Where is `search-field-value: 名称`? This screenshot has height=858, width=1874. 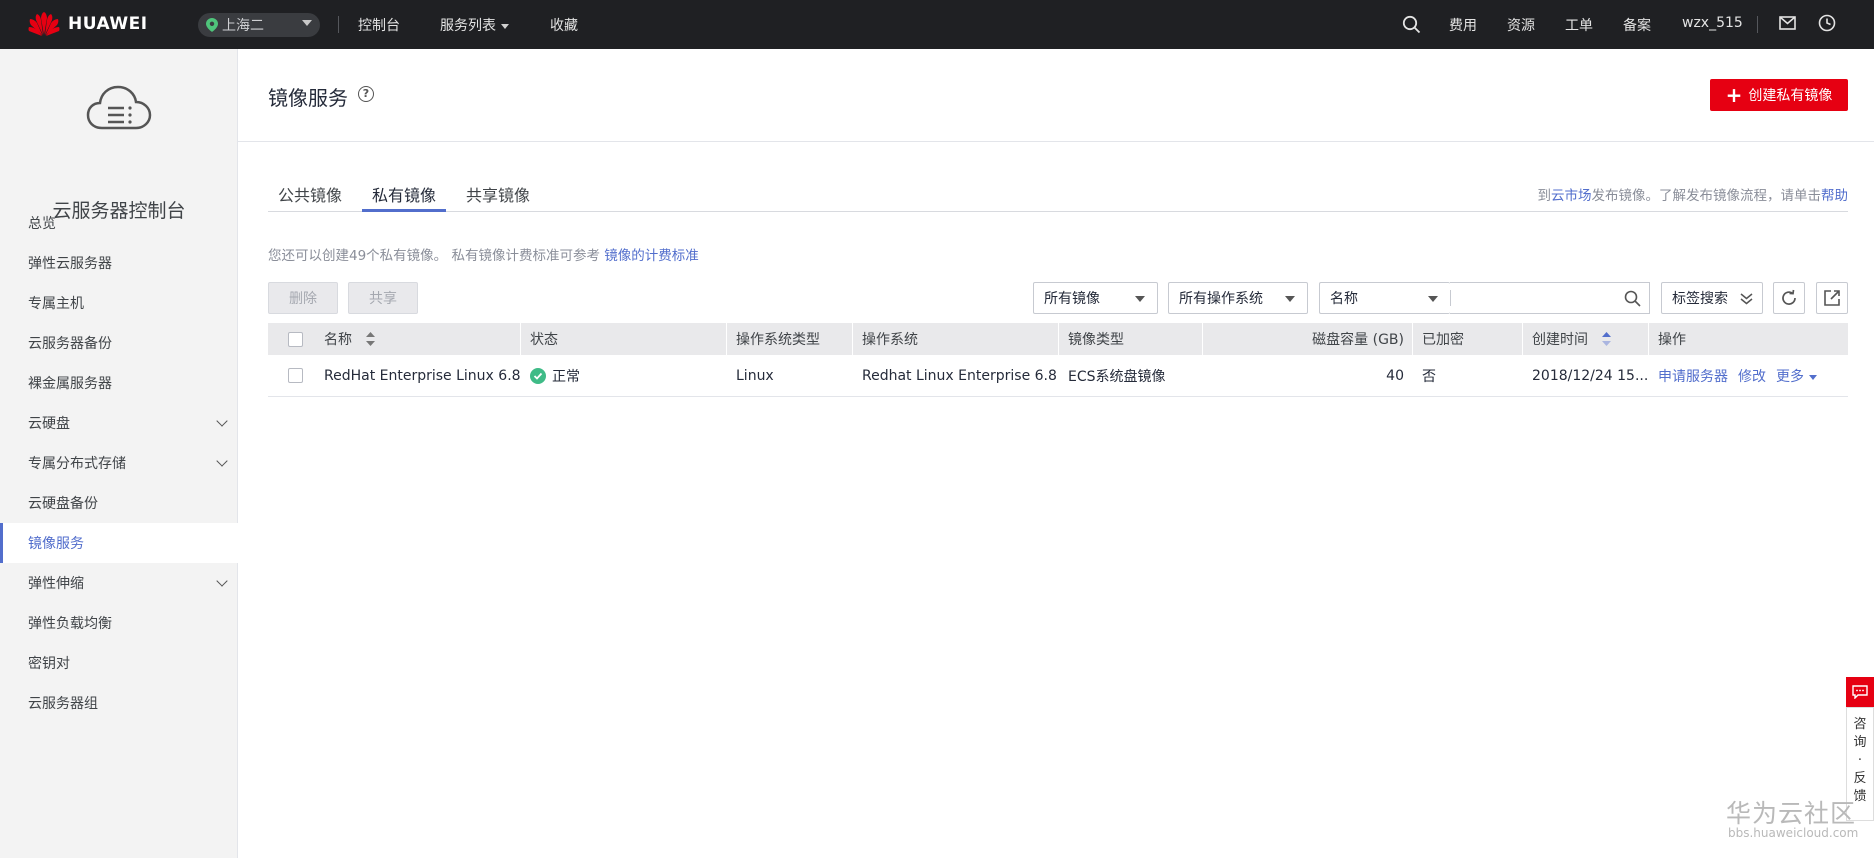
search-field-value: 名称 is located at coordinates (1344, 299).